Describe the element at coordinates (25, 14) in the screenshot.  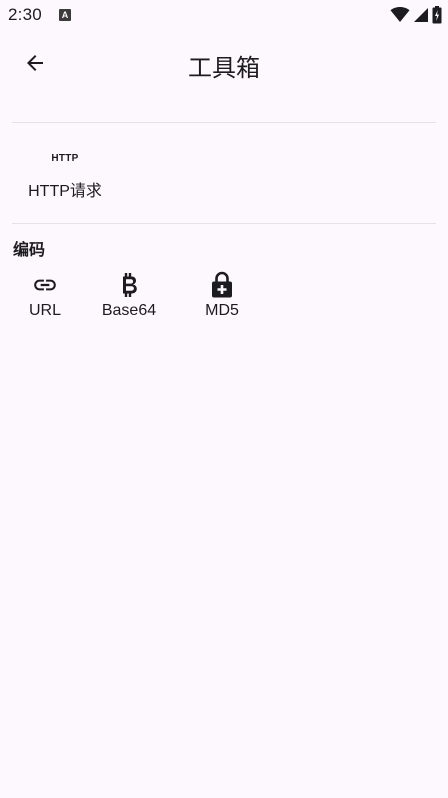
I see `status-time: 2:30` at that location.